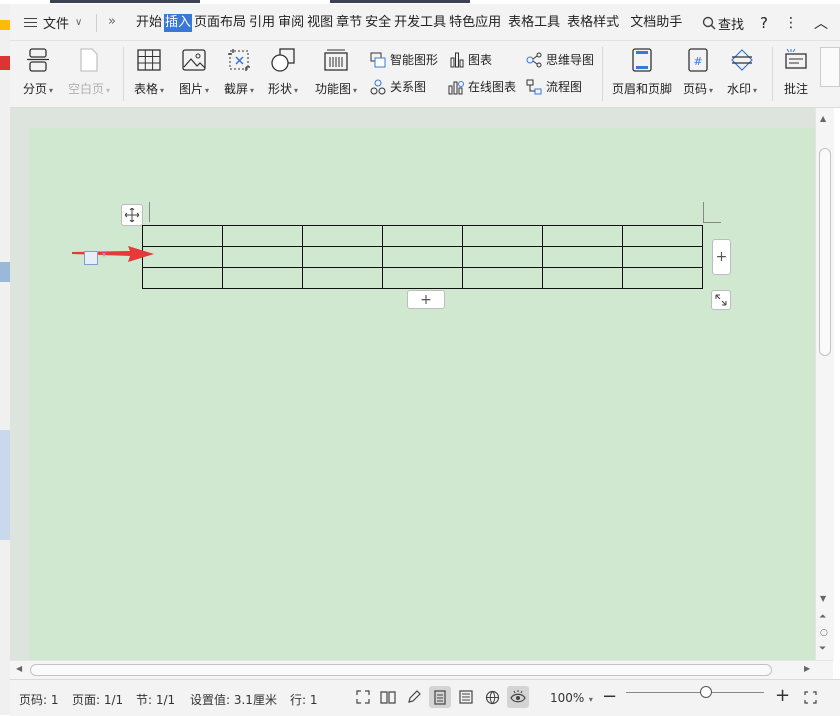  I want to click on tab-table-tools: 表格工具, so click(534, 23).